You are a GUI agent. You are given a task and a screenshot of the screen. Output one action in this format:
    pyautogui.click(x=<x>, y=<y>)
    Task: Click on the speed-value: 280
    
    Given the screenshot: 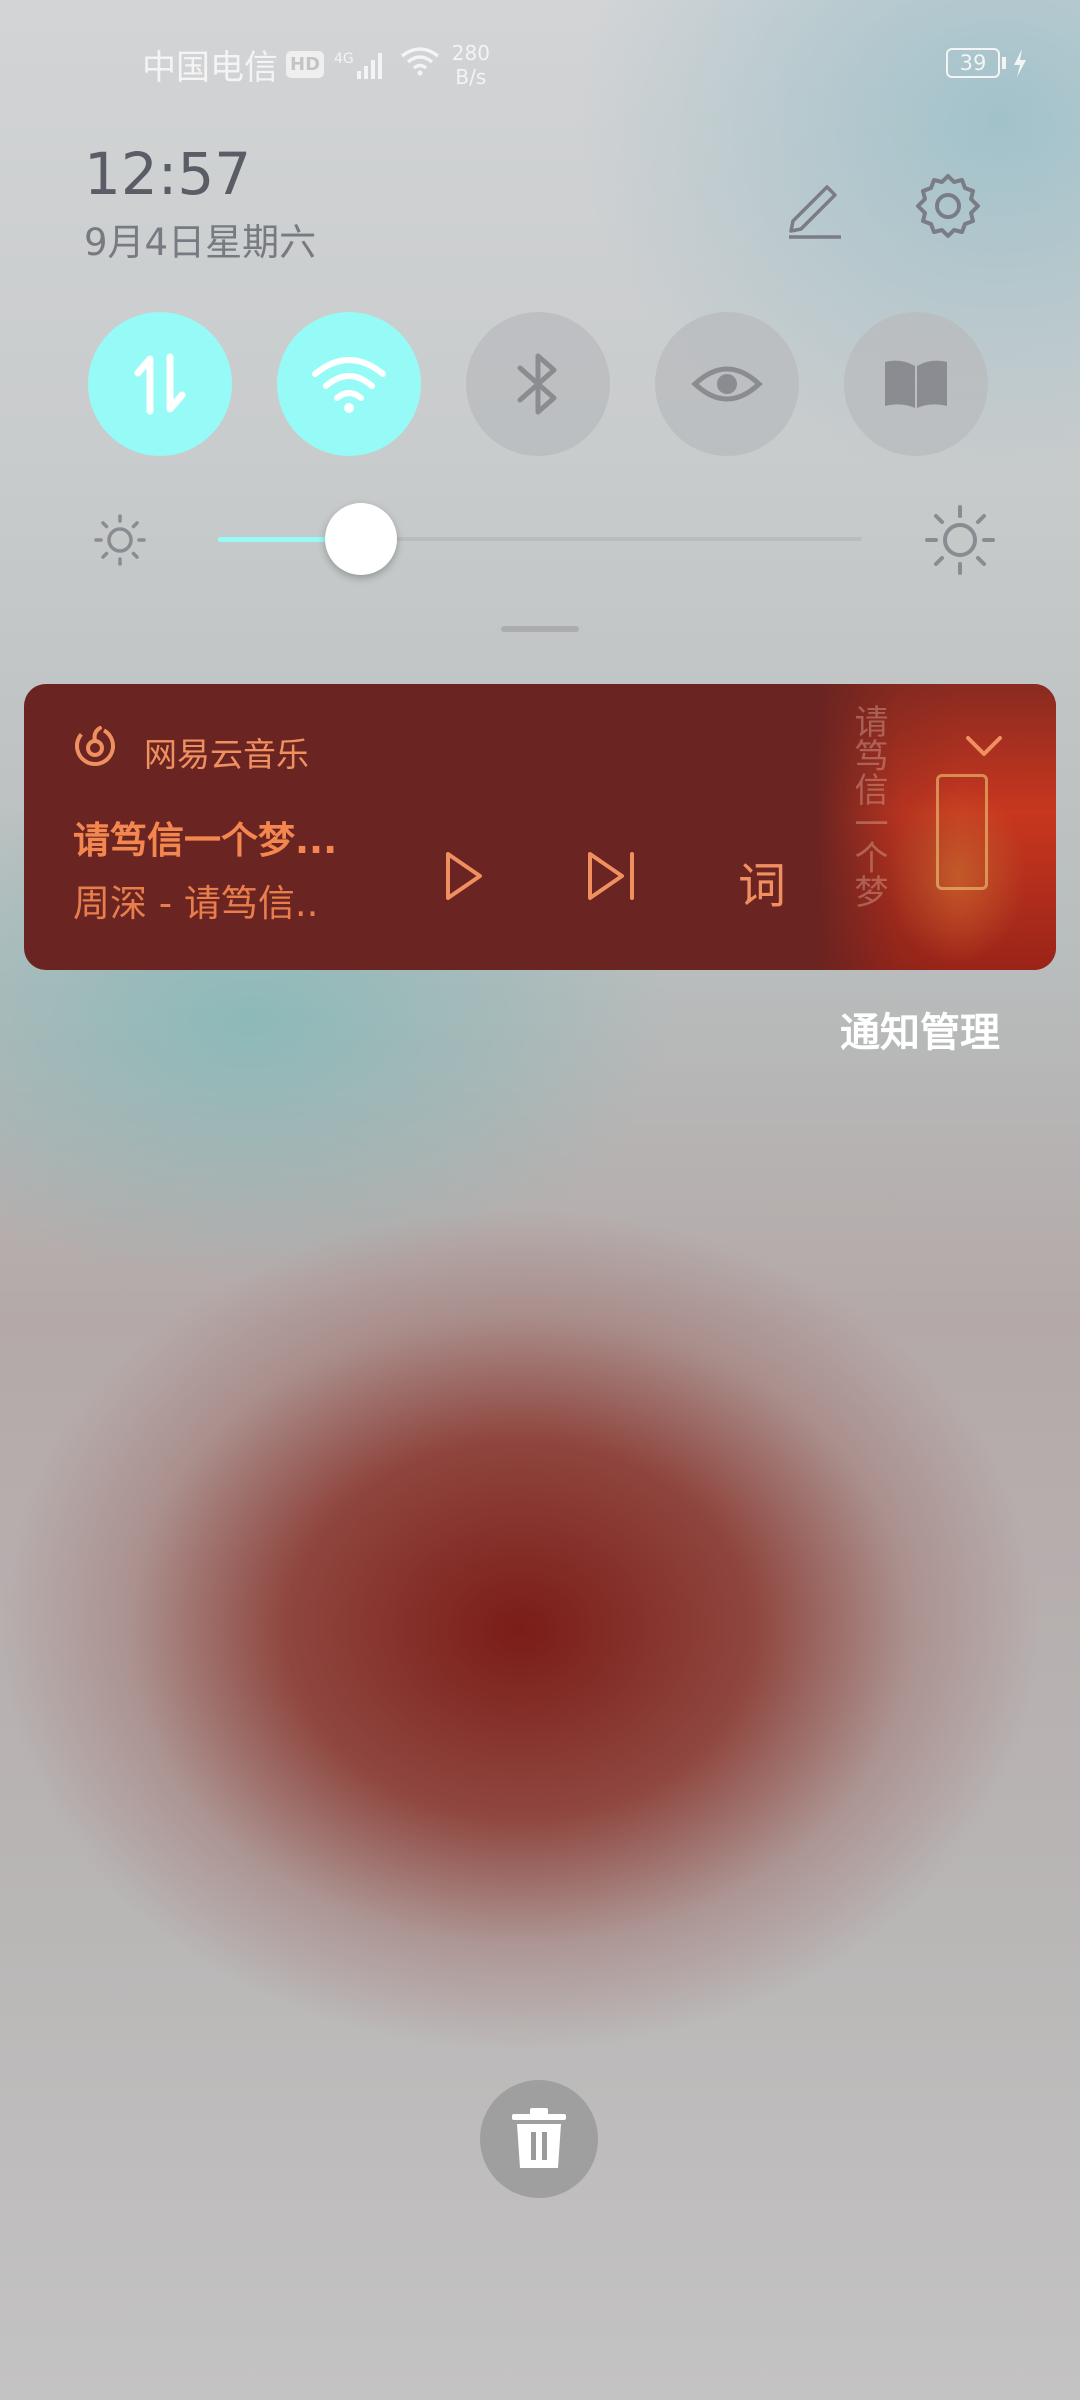 What is the action you would take?
    pyautogui.click(x=470, y=52)
    